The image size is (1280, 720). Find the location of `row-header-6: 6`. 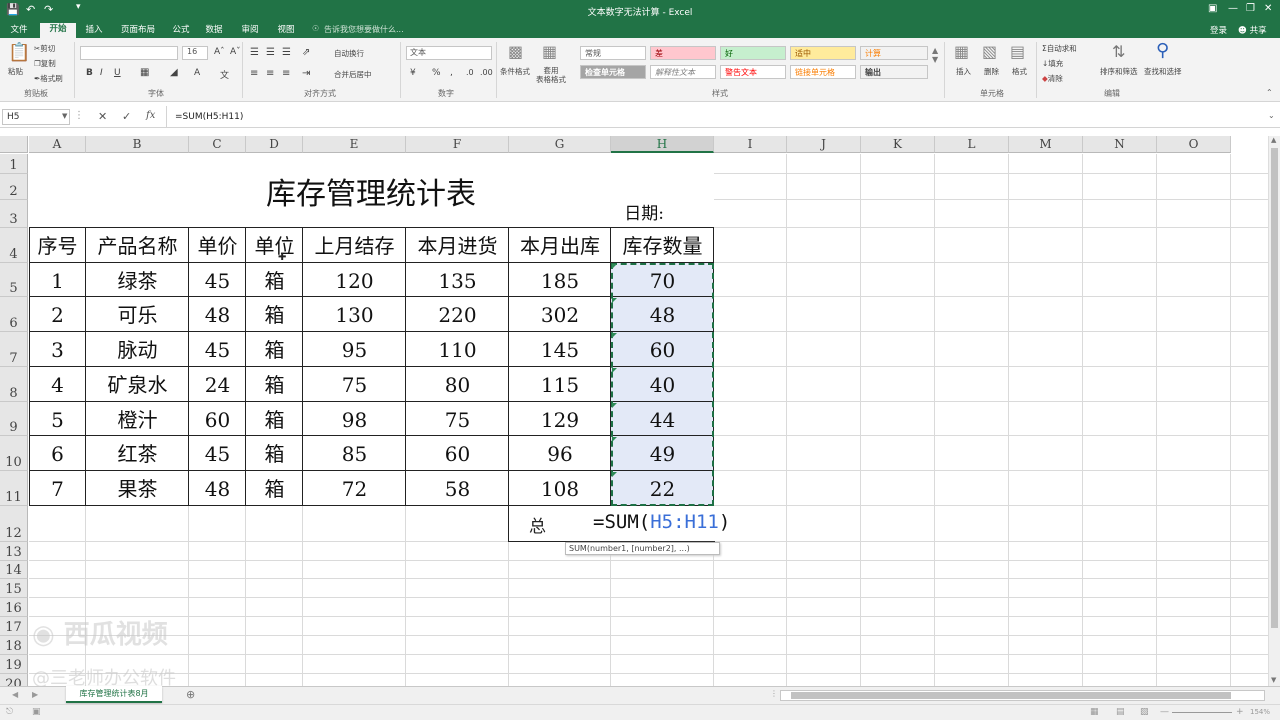

row-header-6: 6 is located at coordinates (14, 314).